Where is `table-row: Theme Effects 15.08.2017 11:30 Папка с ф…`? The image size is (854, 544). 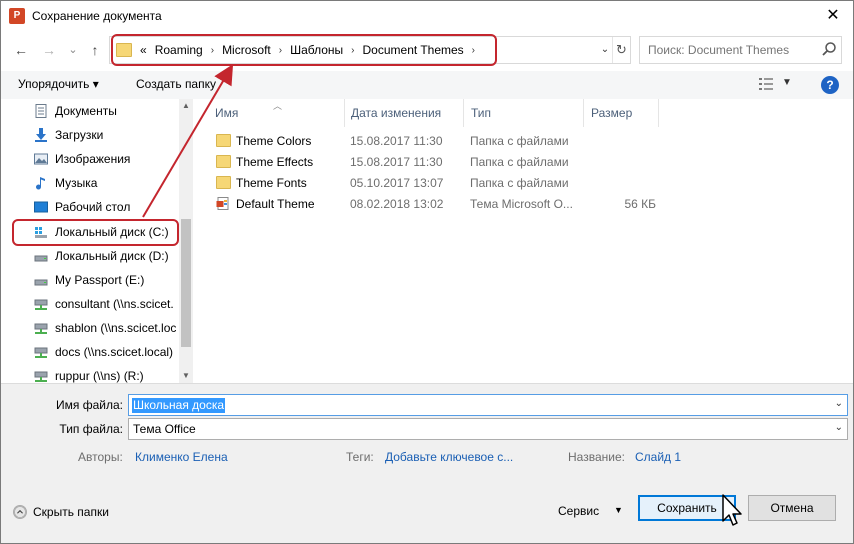 table-row: Theme Effects 15.08.2017 11:30 Папка с ф… is located at coordinates (531, 162).